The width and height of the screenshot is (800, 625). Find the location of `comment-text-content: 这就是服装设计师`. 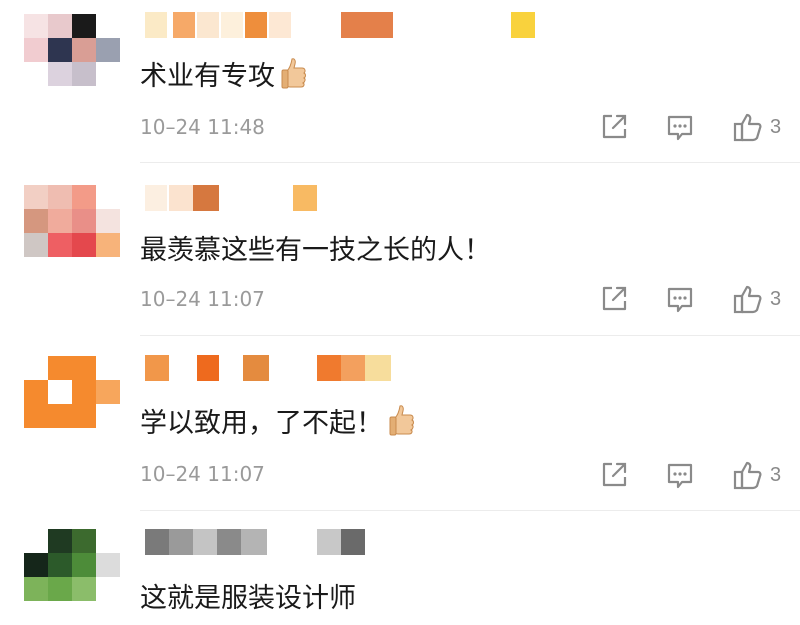

comment-text-content: 这就是服装设计师 is located at coordinates (248, 598).